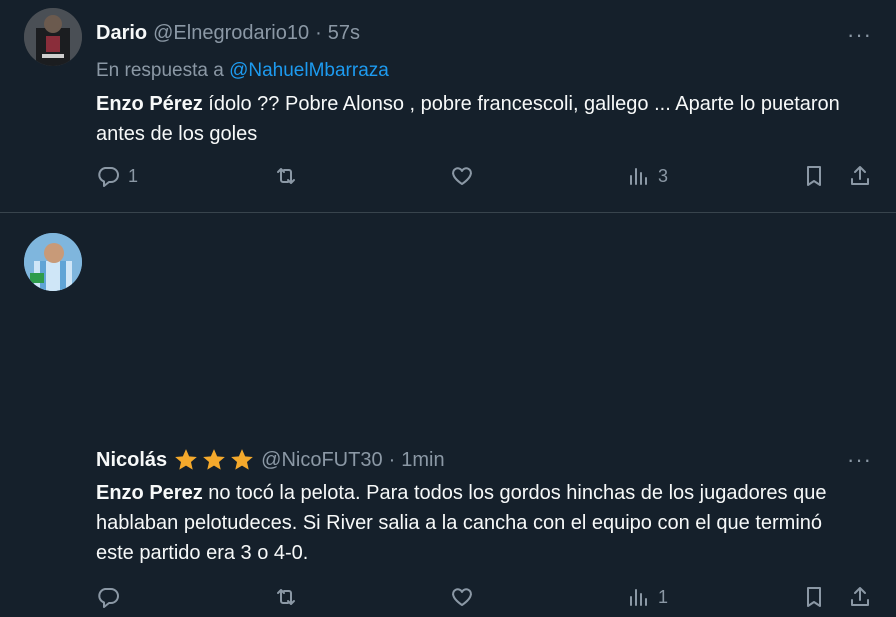  Describe the element at coordinates (309, 70) in the screenshot. I see `reply-mention-link: @NahuelMbarraza` at that location.